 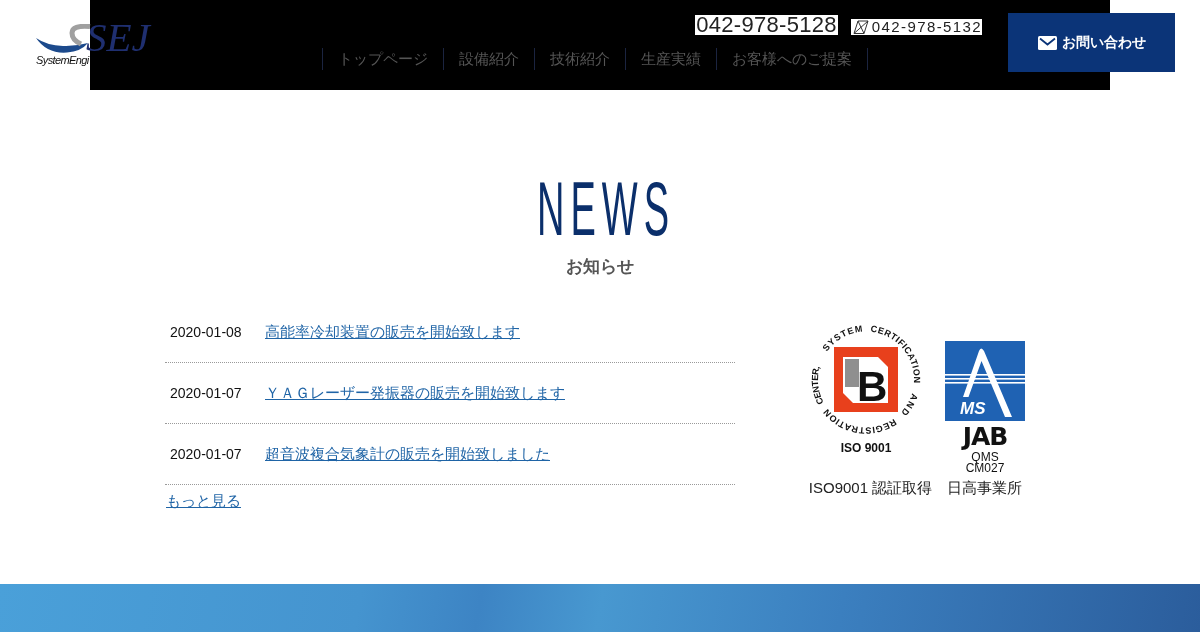 What do you see at coordinates (606, 209) in the screenshot?
I see `section-title: NEWS` at bounding box center [606, 209].